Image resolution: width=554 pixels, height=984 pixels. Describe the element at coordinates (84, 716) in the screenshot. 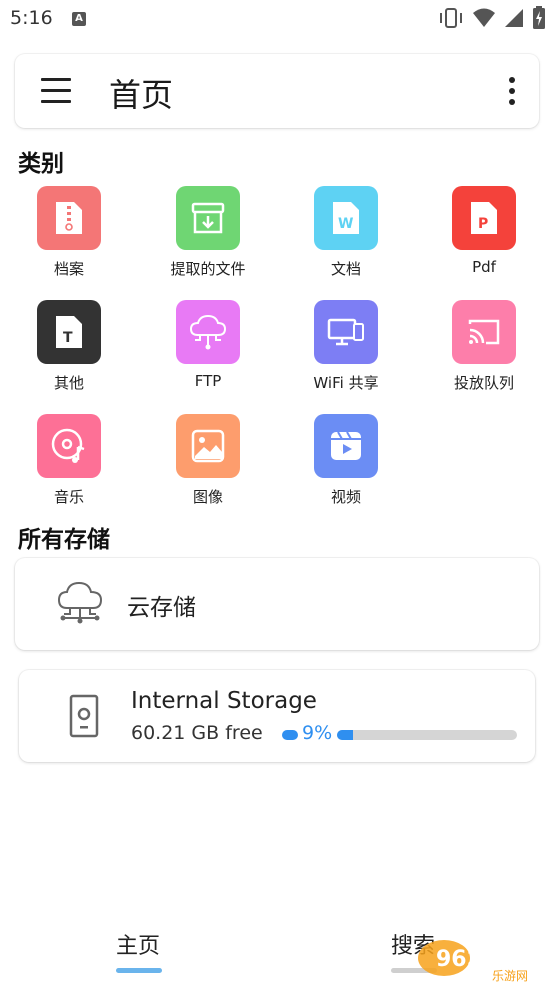

I see `phone-storage-icon` at that location.